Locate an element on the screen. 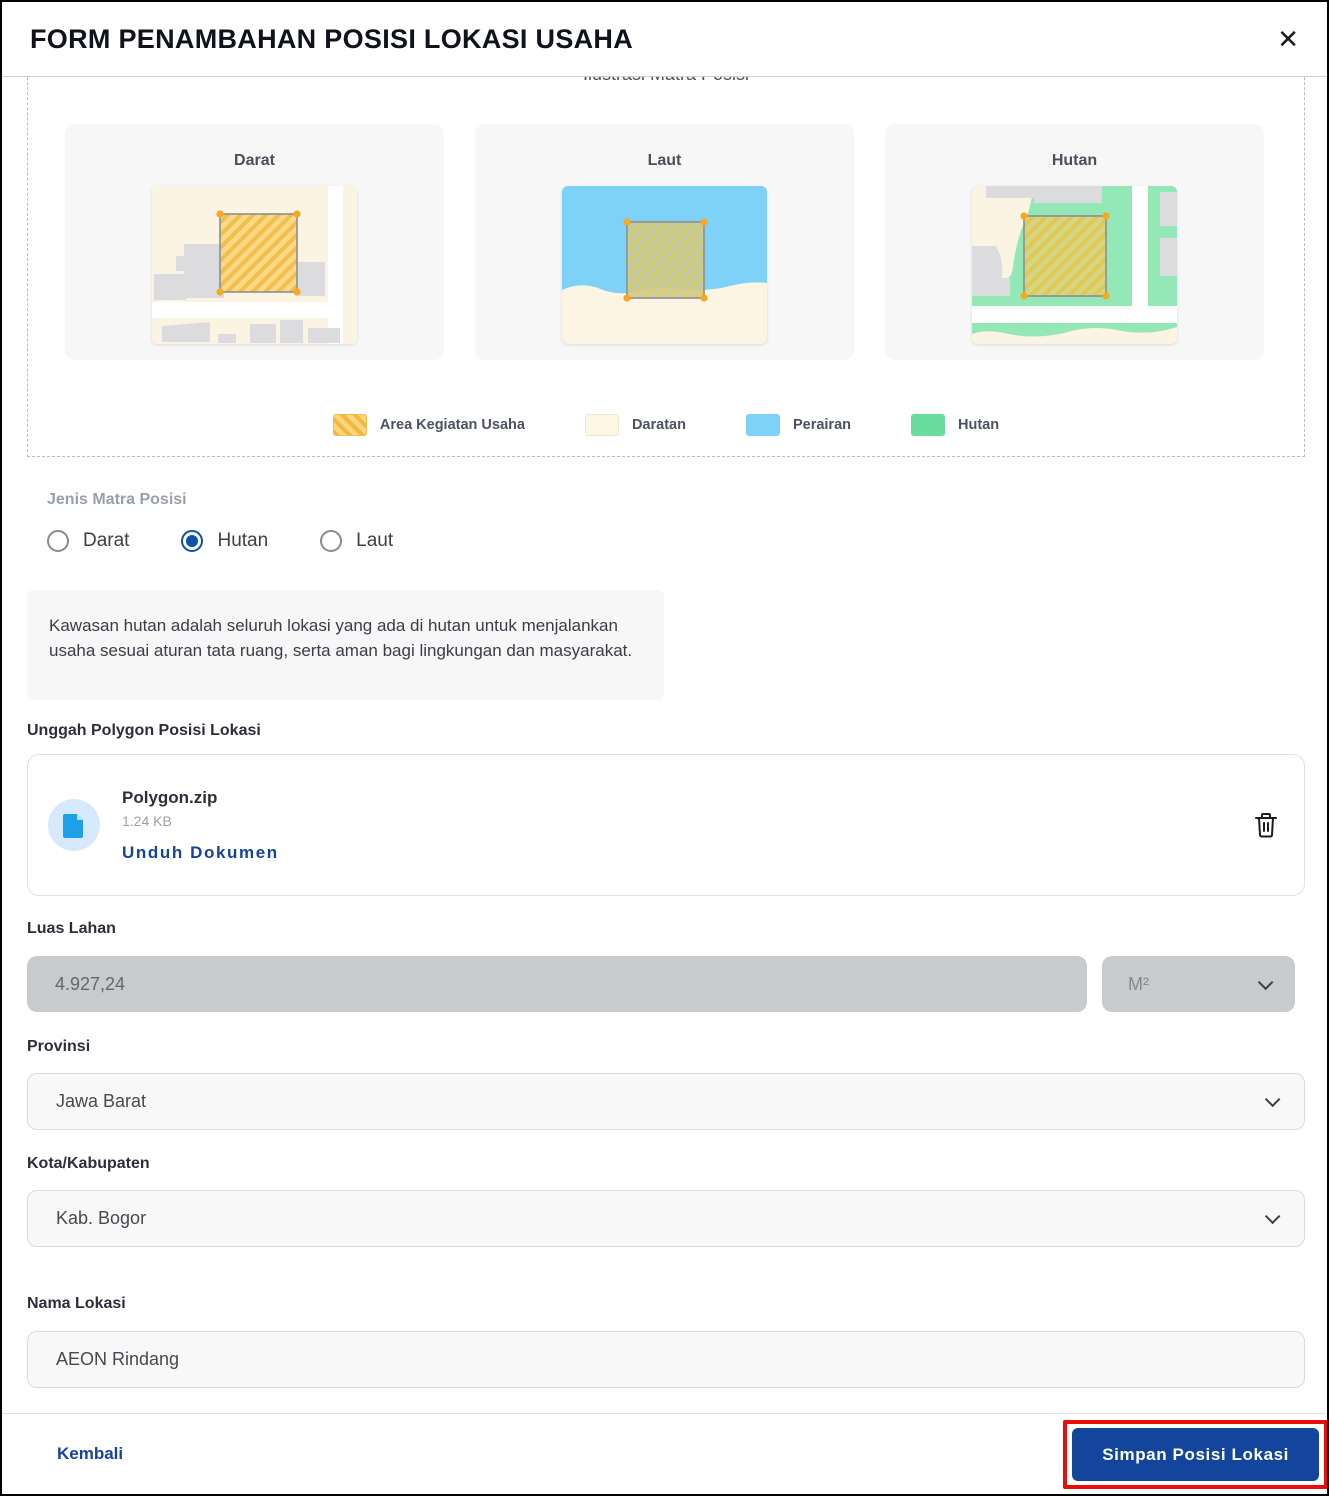 Image resolution: width=1329 pixels, height=1496 pixels. provinsi-select: Jawa Barat is located at coordinates (666, 1101).